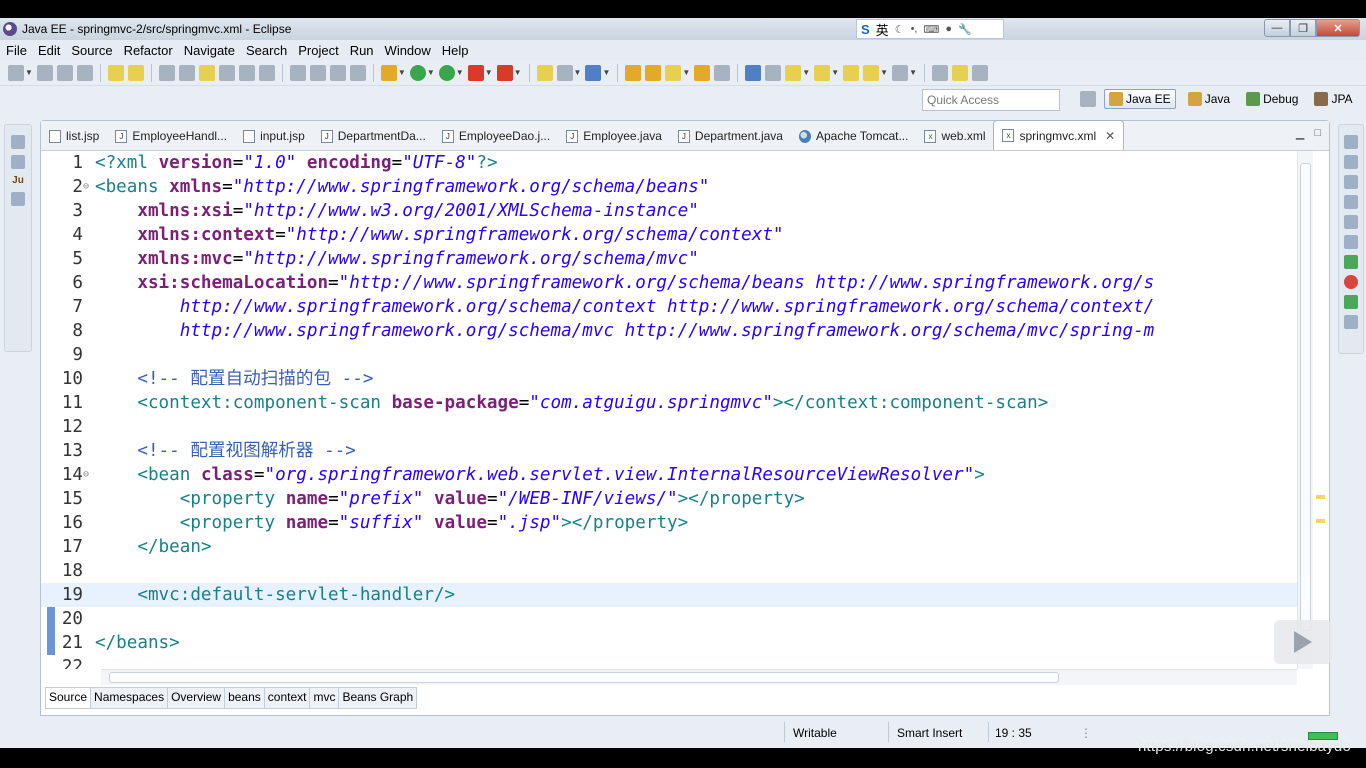 This screenshot has width=1366, height=768. I want to click on minimize-icon: ▁, so click(1300, 133).